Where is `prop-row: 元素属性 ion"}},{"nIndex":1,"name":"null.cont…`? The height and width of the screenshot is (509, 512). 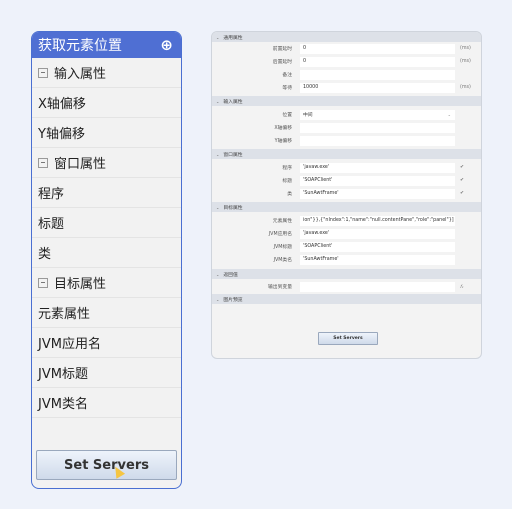 prop-row: 元素属性 ion"}},{"nIndex":1,"name":"null.cont… is located at coordinates (346, 220).